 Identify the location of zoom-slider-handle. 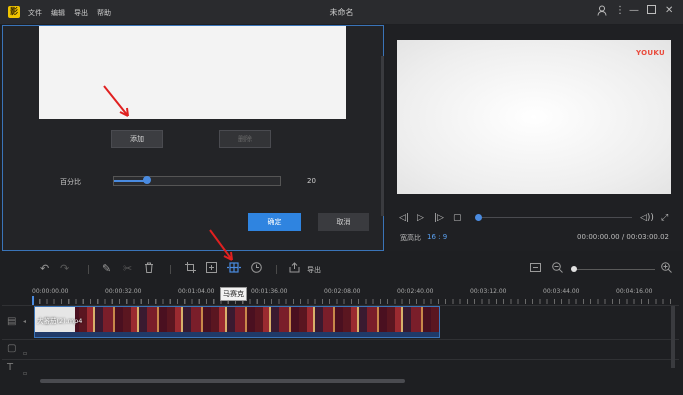
(574, 269).